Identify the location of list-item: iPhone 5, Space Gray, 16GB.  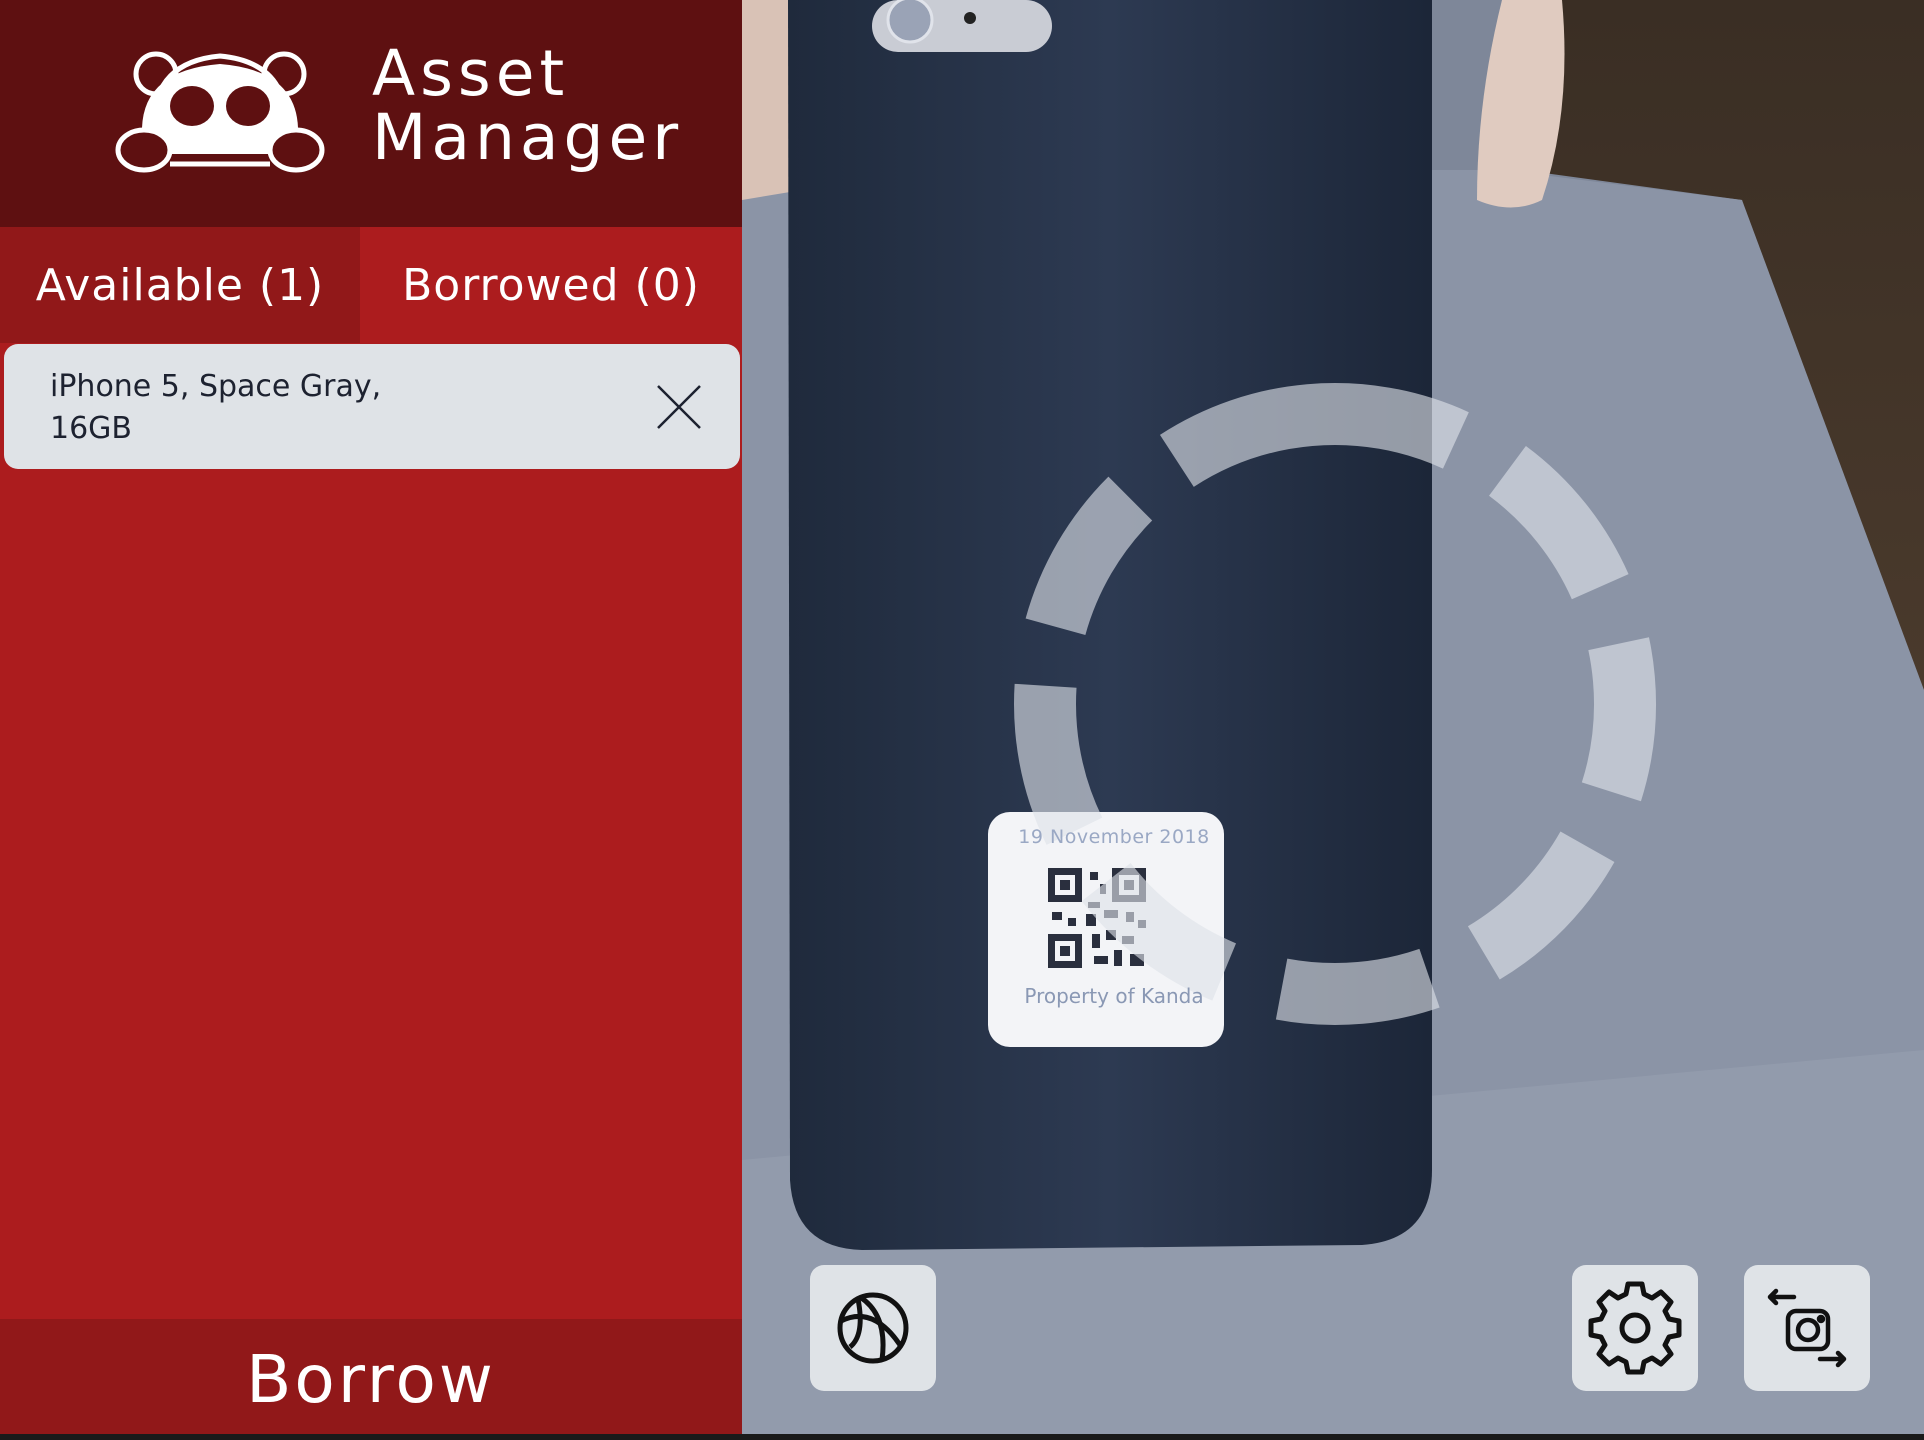
(372, 406).